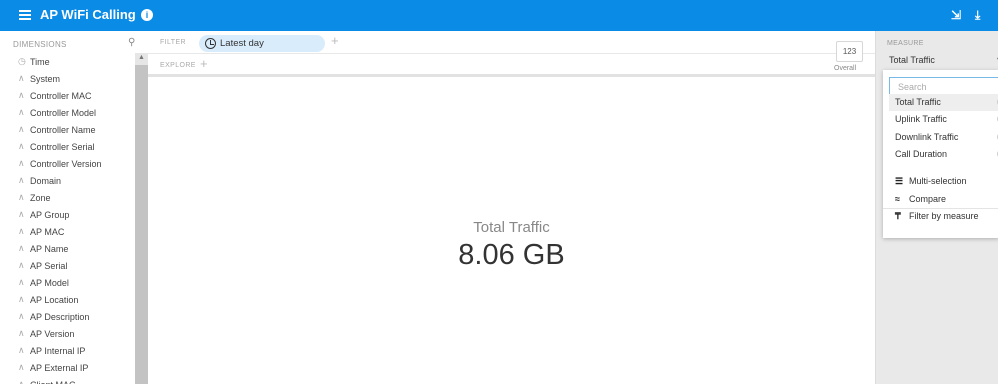 Image resolution: width=998 pixels, height=384 pixels. I want to click on dimension-item: ∧ Controller Version, so click(67, 163).